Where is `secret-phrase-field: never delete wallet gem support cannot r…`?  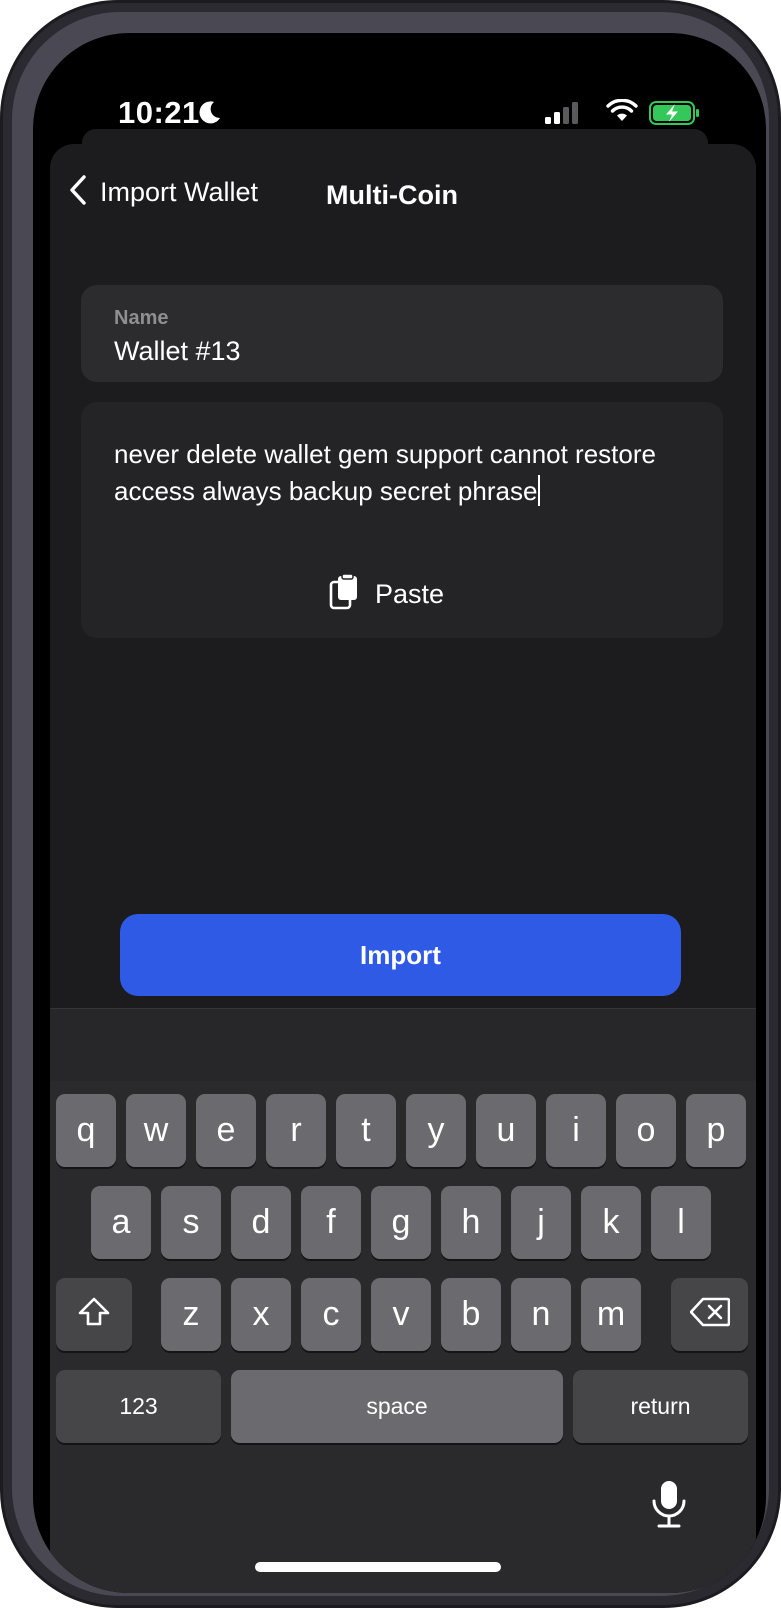 secret-phrase-field: never delete wallet gem support cannot r… is located at coordinates (402, 520).